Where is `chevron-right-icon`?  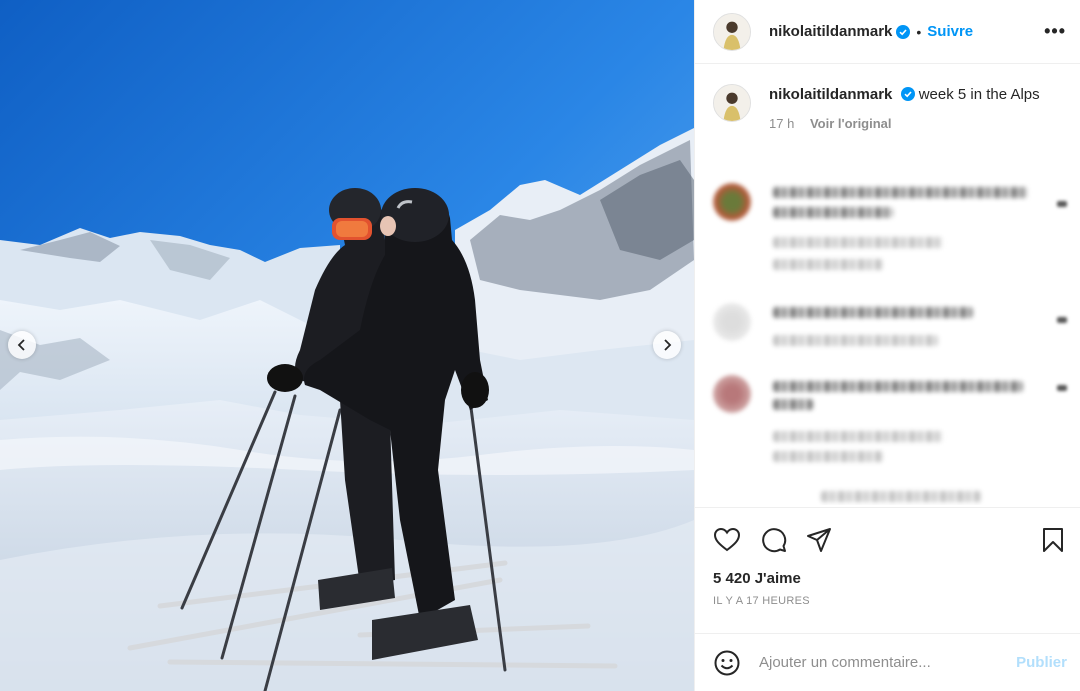 chevron-right-icon is located at coordinates (668, 345).